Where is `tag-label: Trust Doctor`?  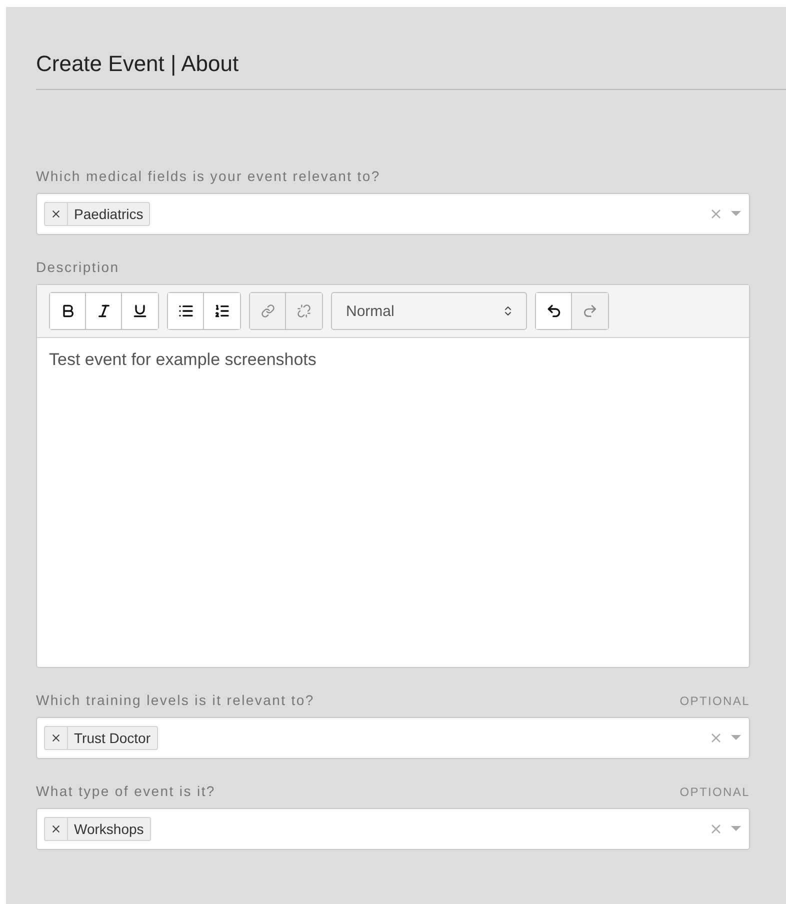
tag-label: Trust Doctor is located at coordinates (112, 738).